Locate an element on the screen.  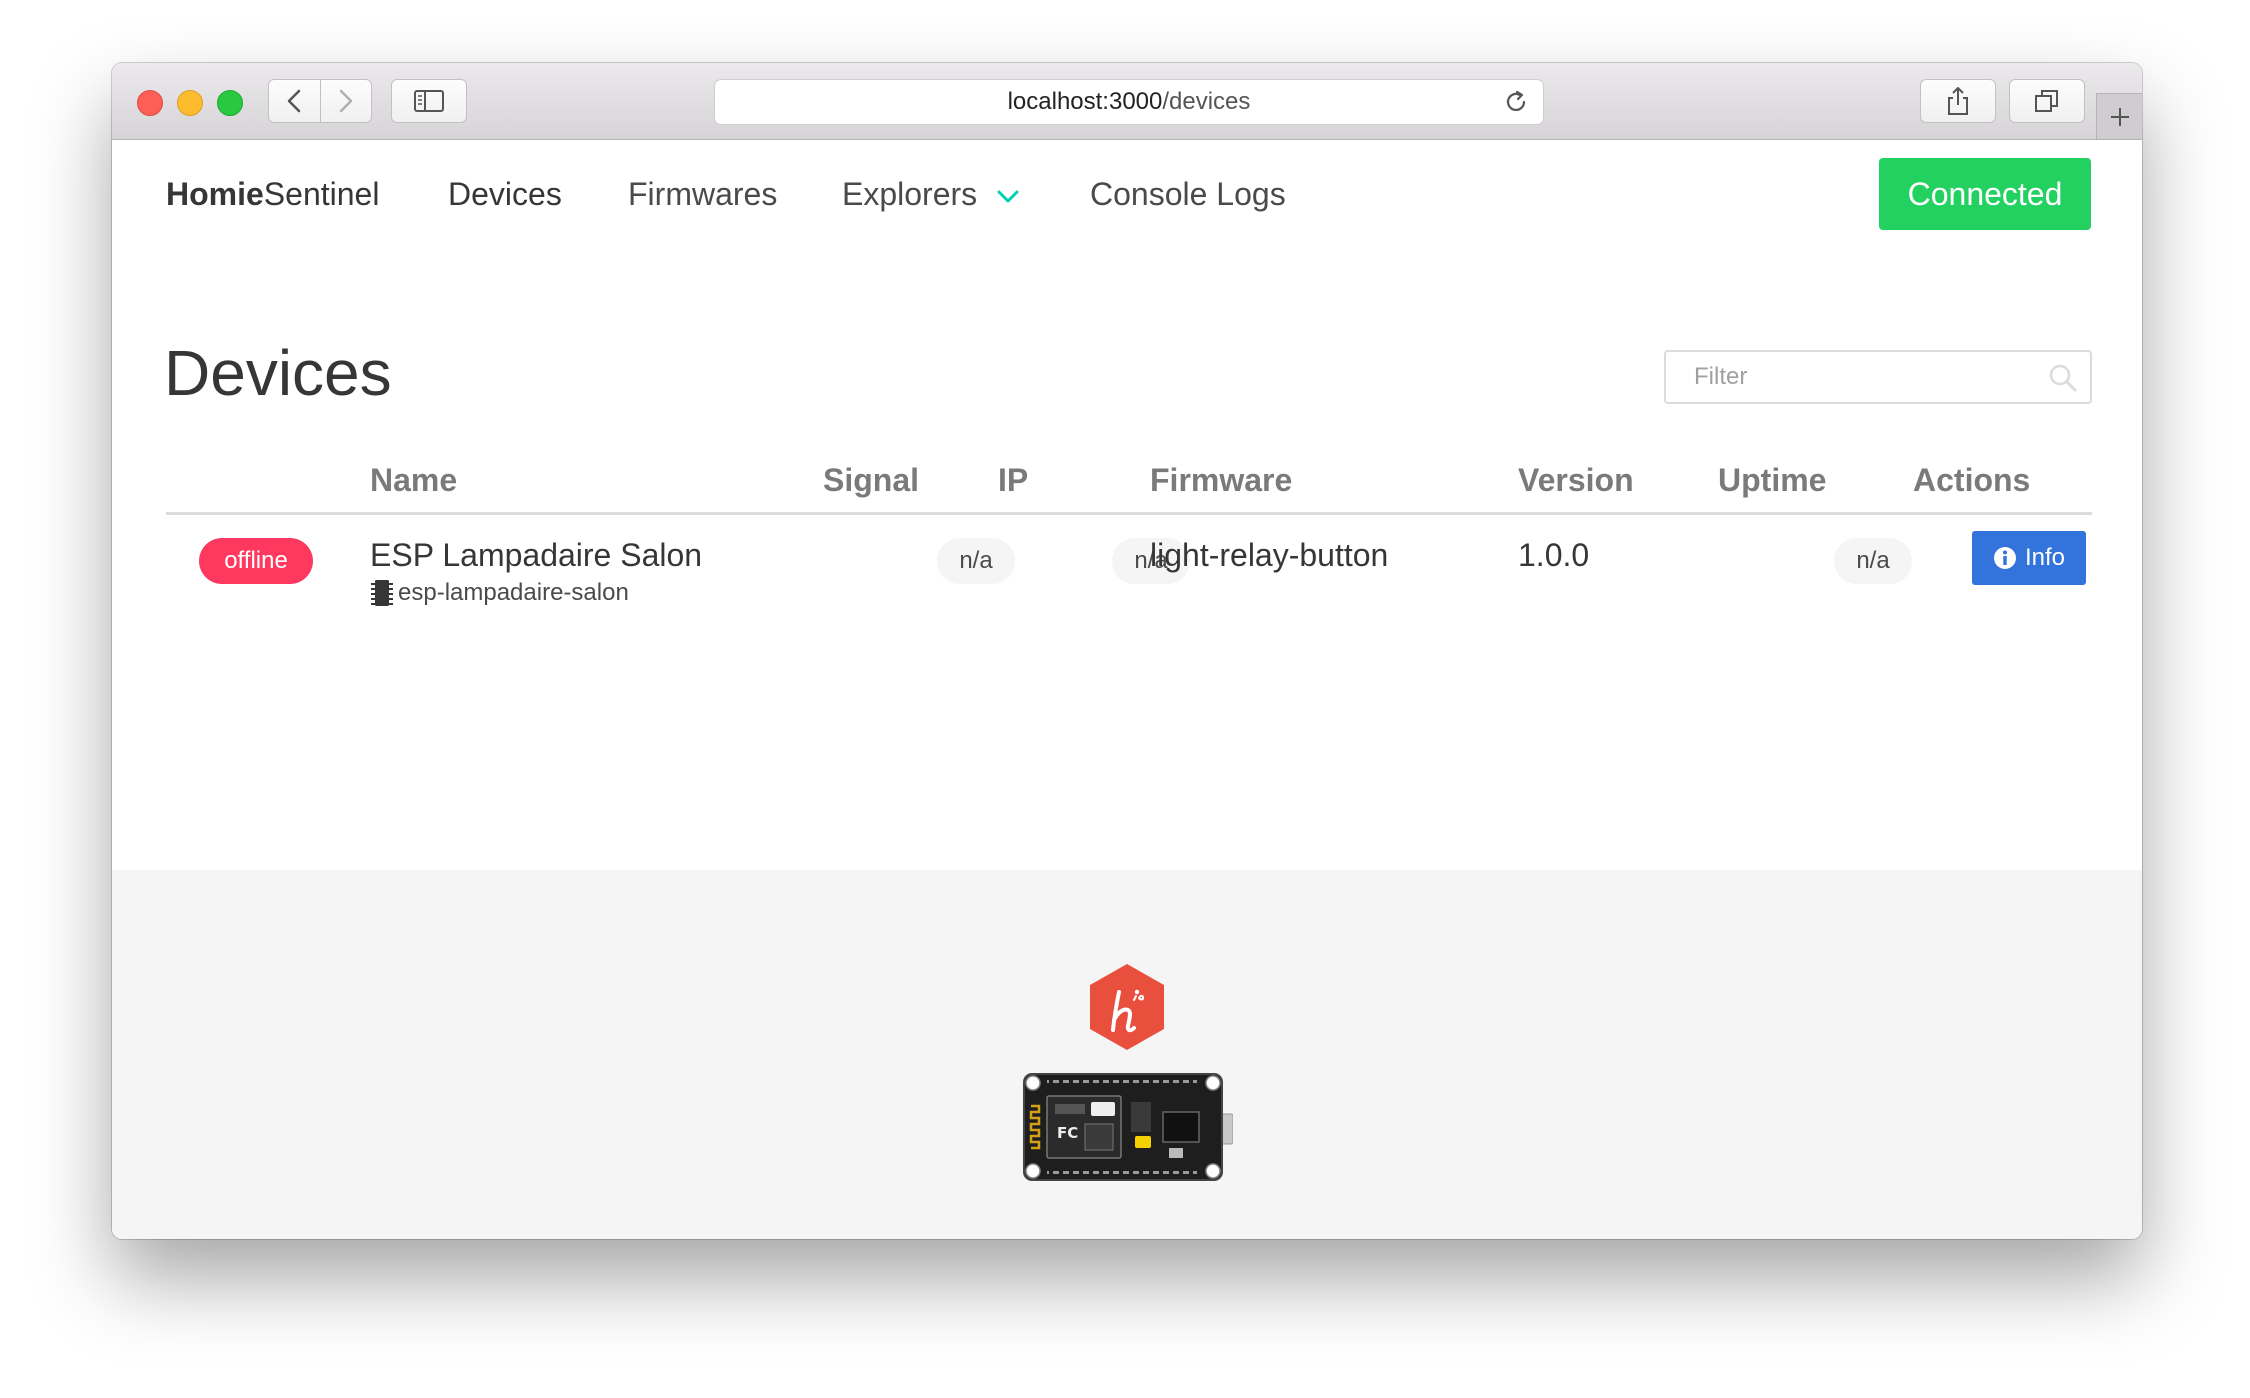
column-header-actions: Actions is located at coordinates (1972, 480).